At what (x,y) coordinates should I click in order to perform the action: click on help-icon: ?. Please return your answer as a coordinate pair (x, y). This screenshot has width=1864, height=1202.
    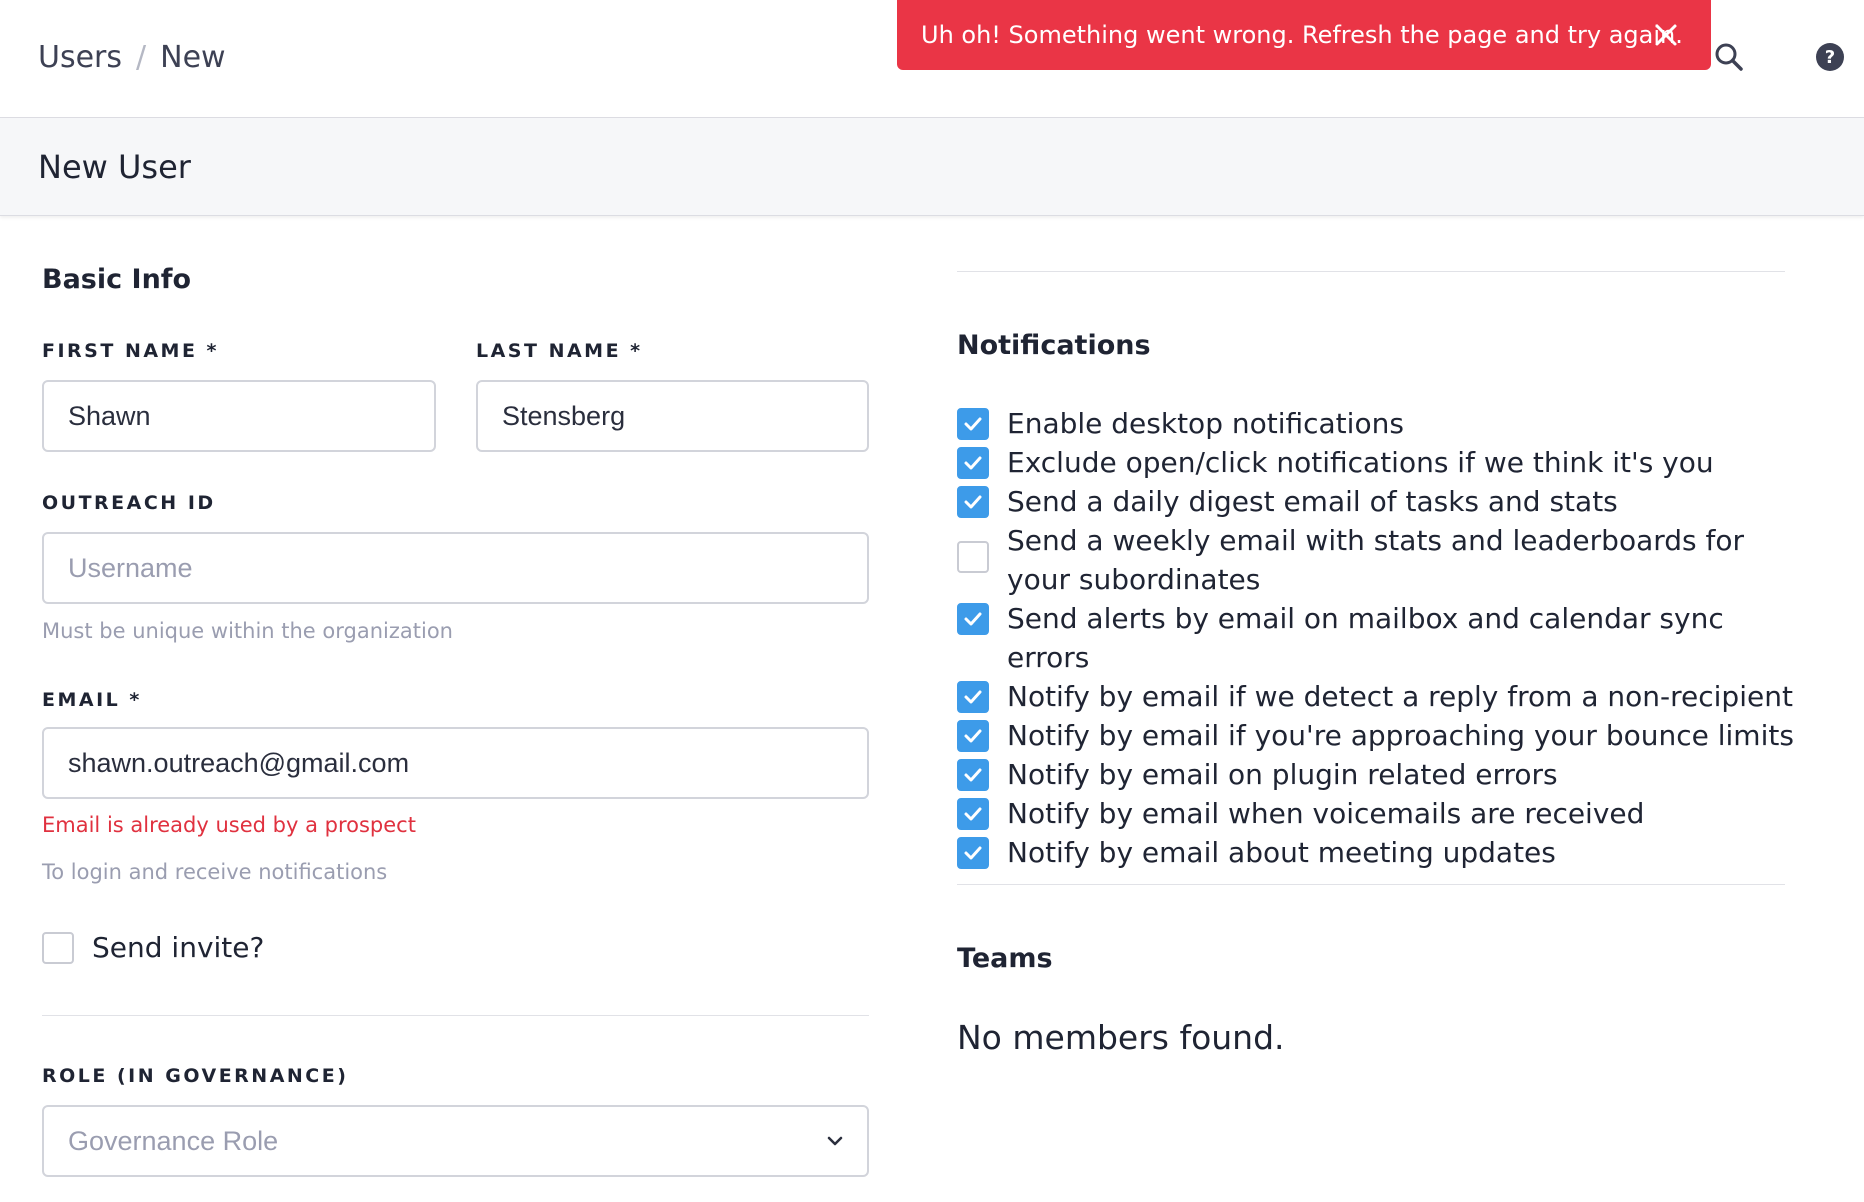
    Looking at the image, I should click on (1830, 57).